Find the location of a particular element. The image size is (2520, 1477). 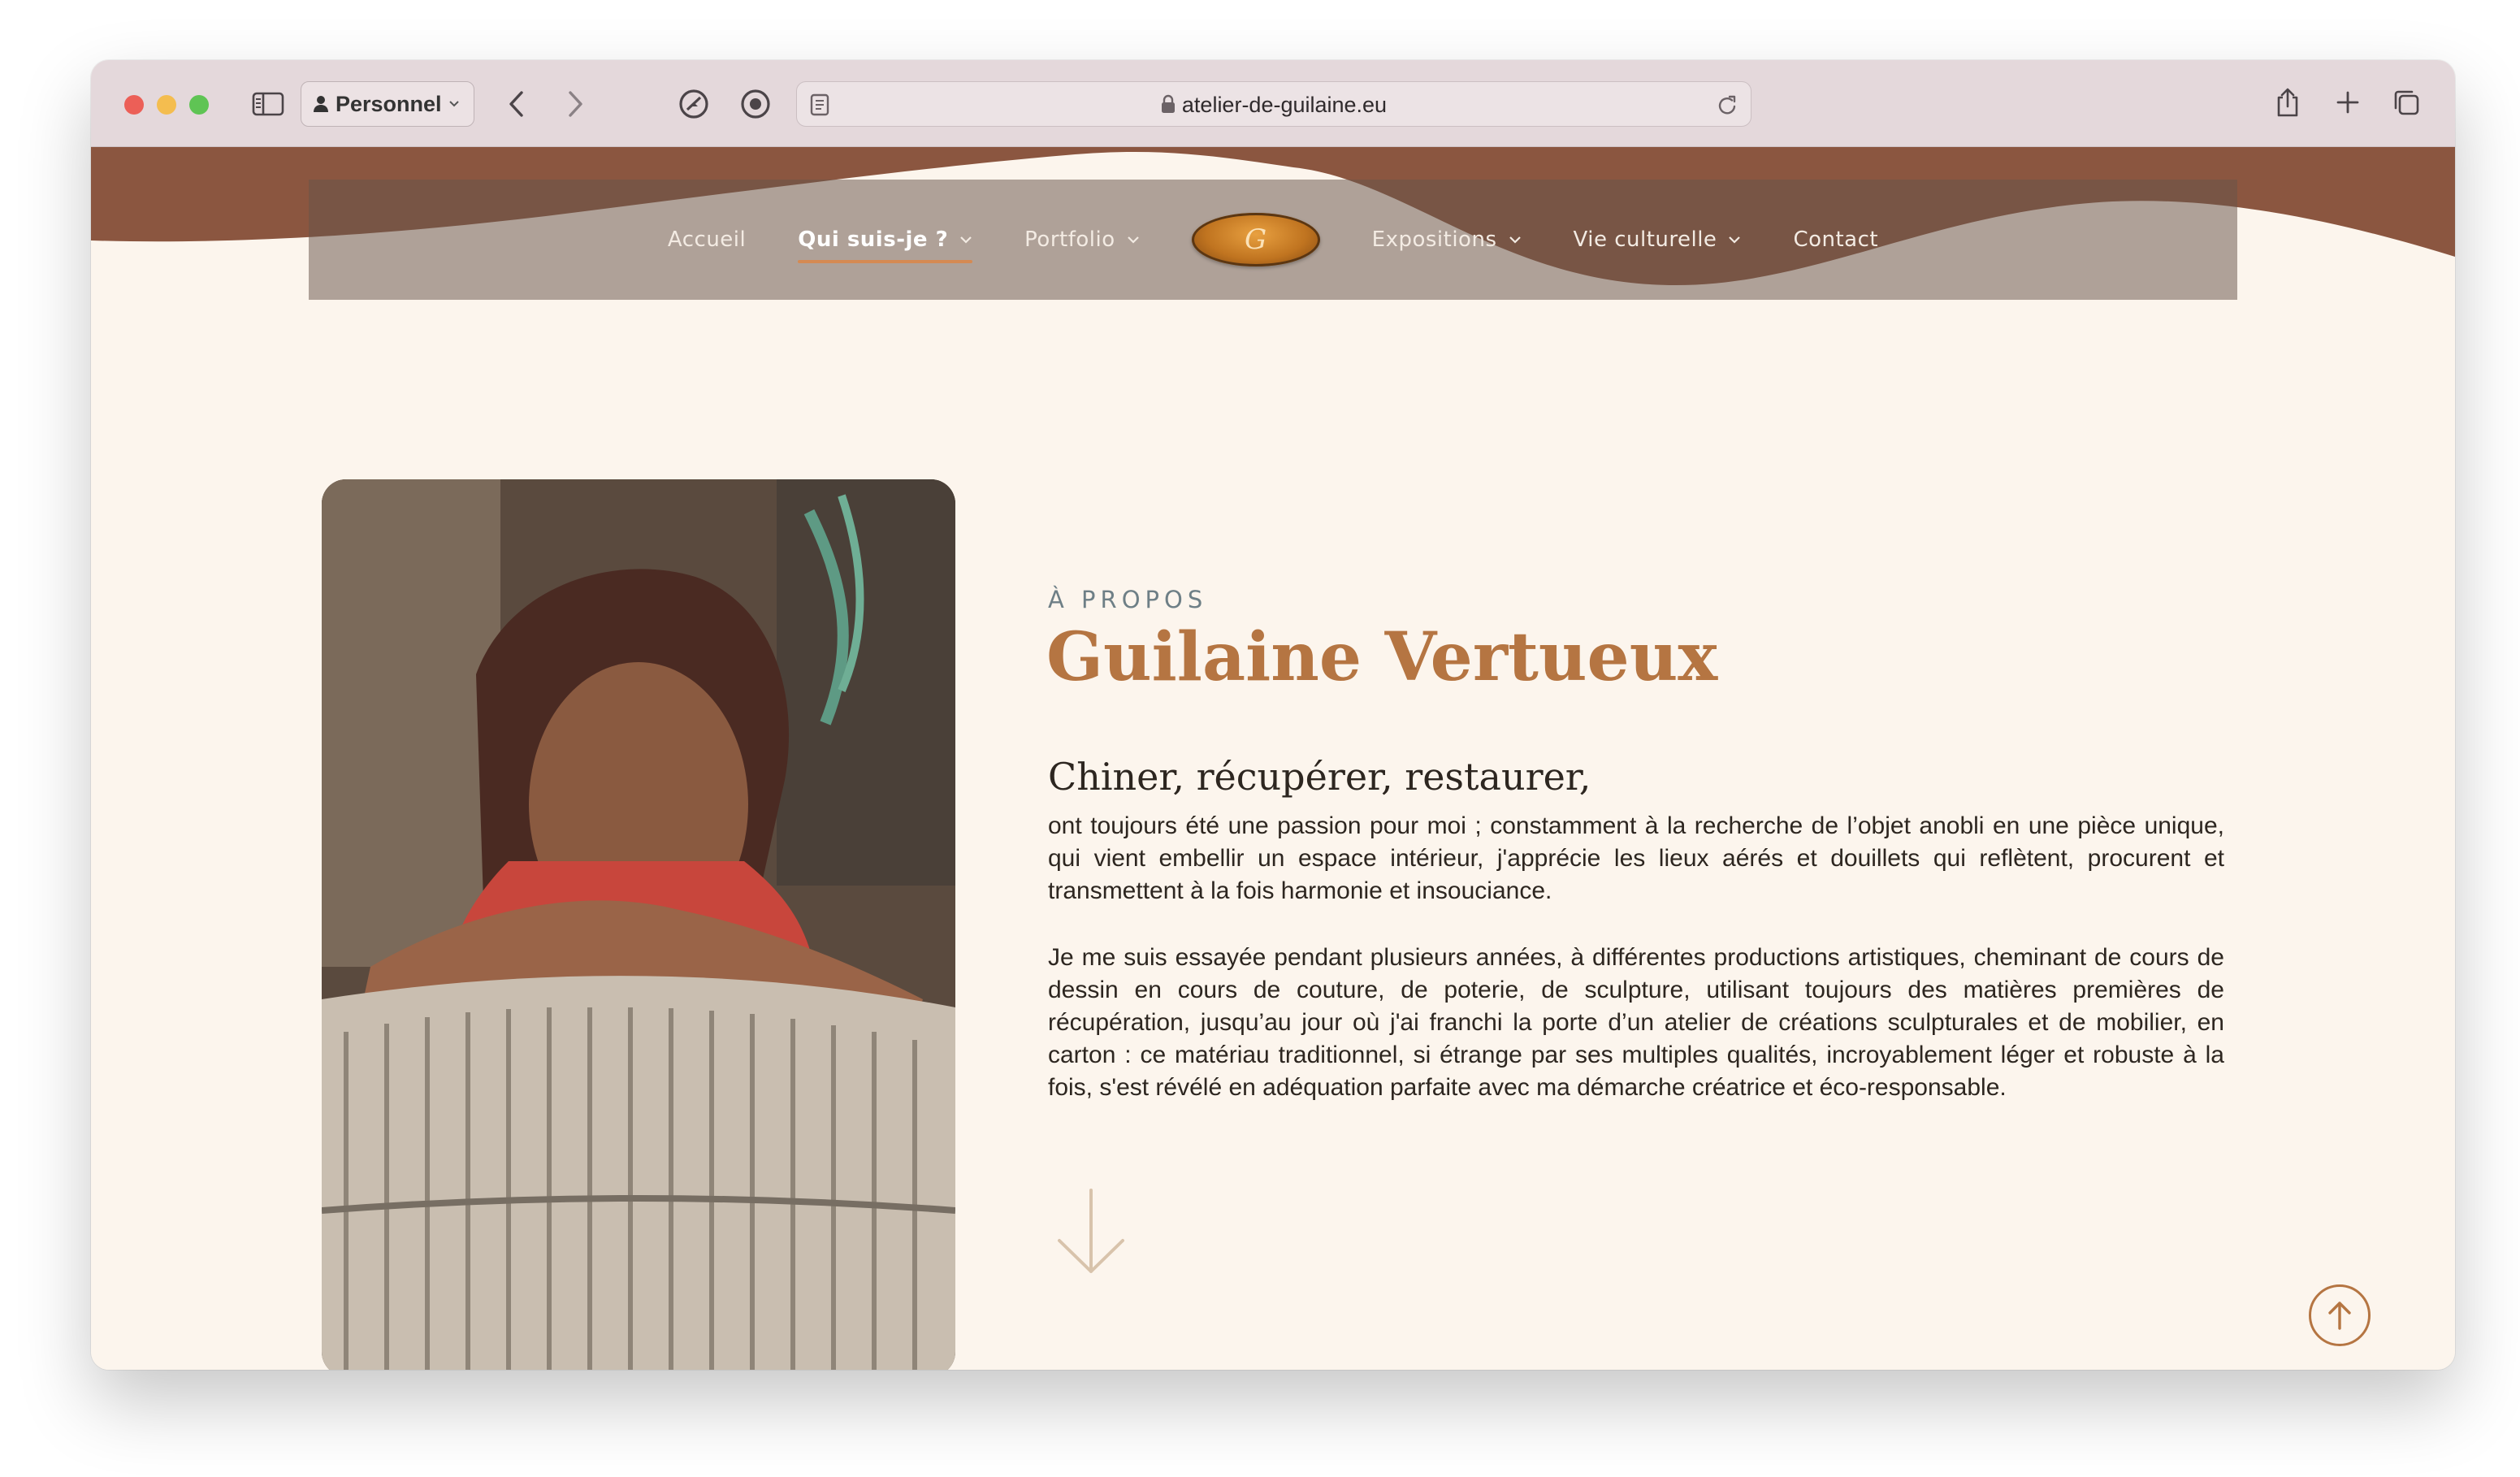

url-text: atelier-de-guilaine.eu is located at coordinates (1285, 105).